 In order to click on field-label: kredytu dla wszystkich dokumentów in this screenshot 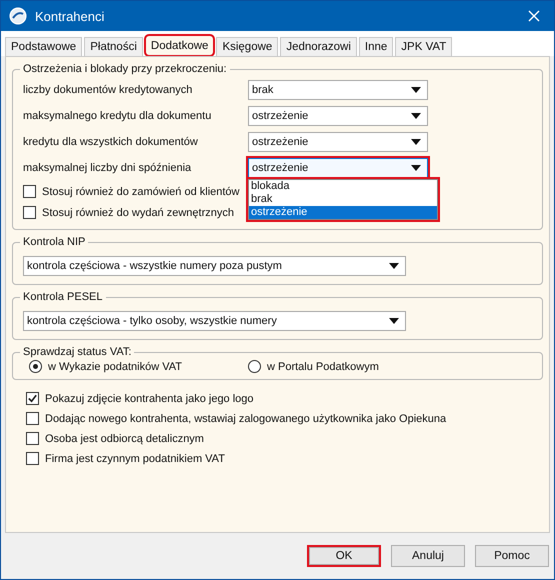, I will do `click(111, 142)`.